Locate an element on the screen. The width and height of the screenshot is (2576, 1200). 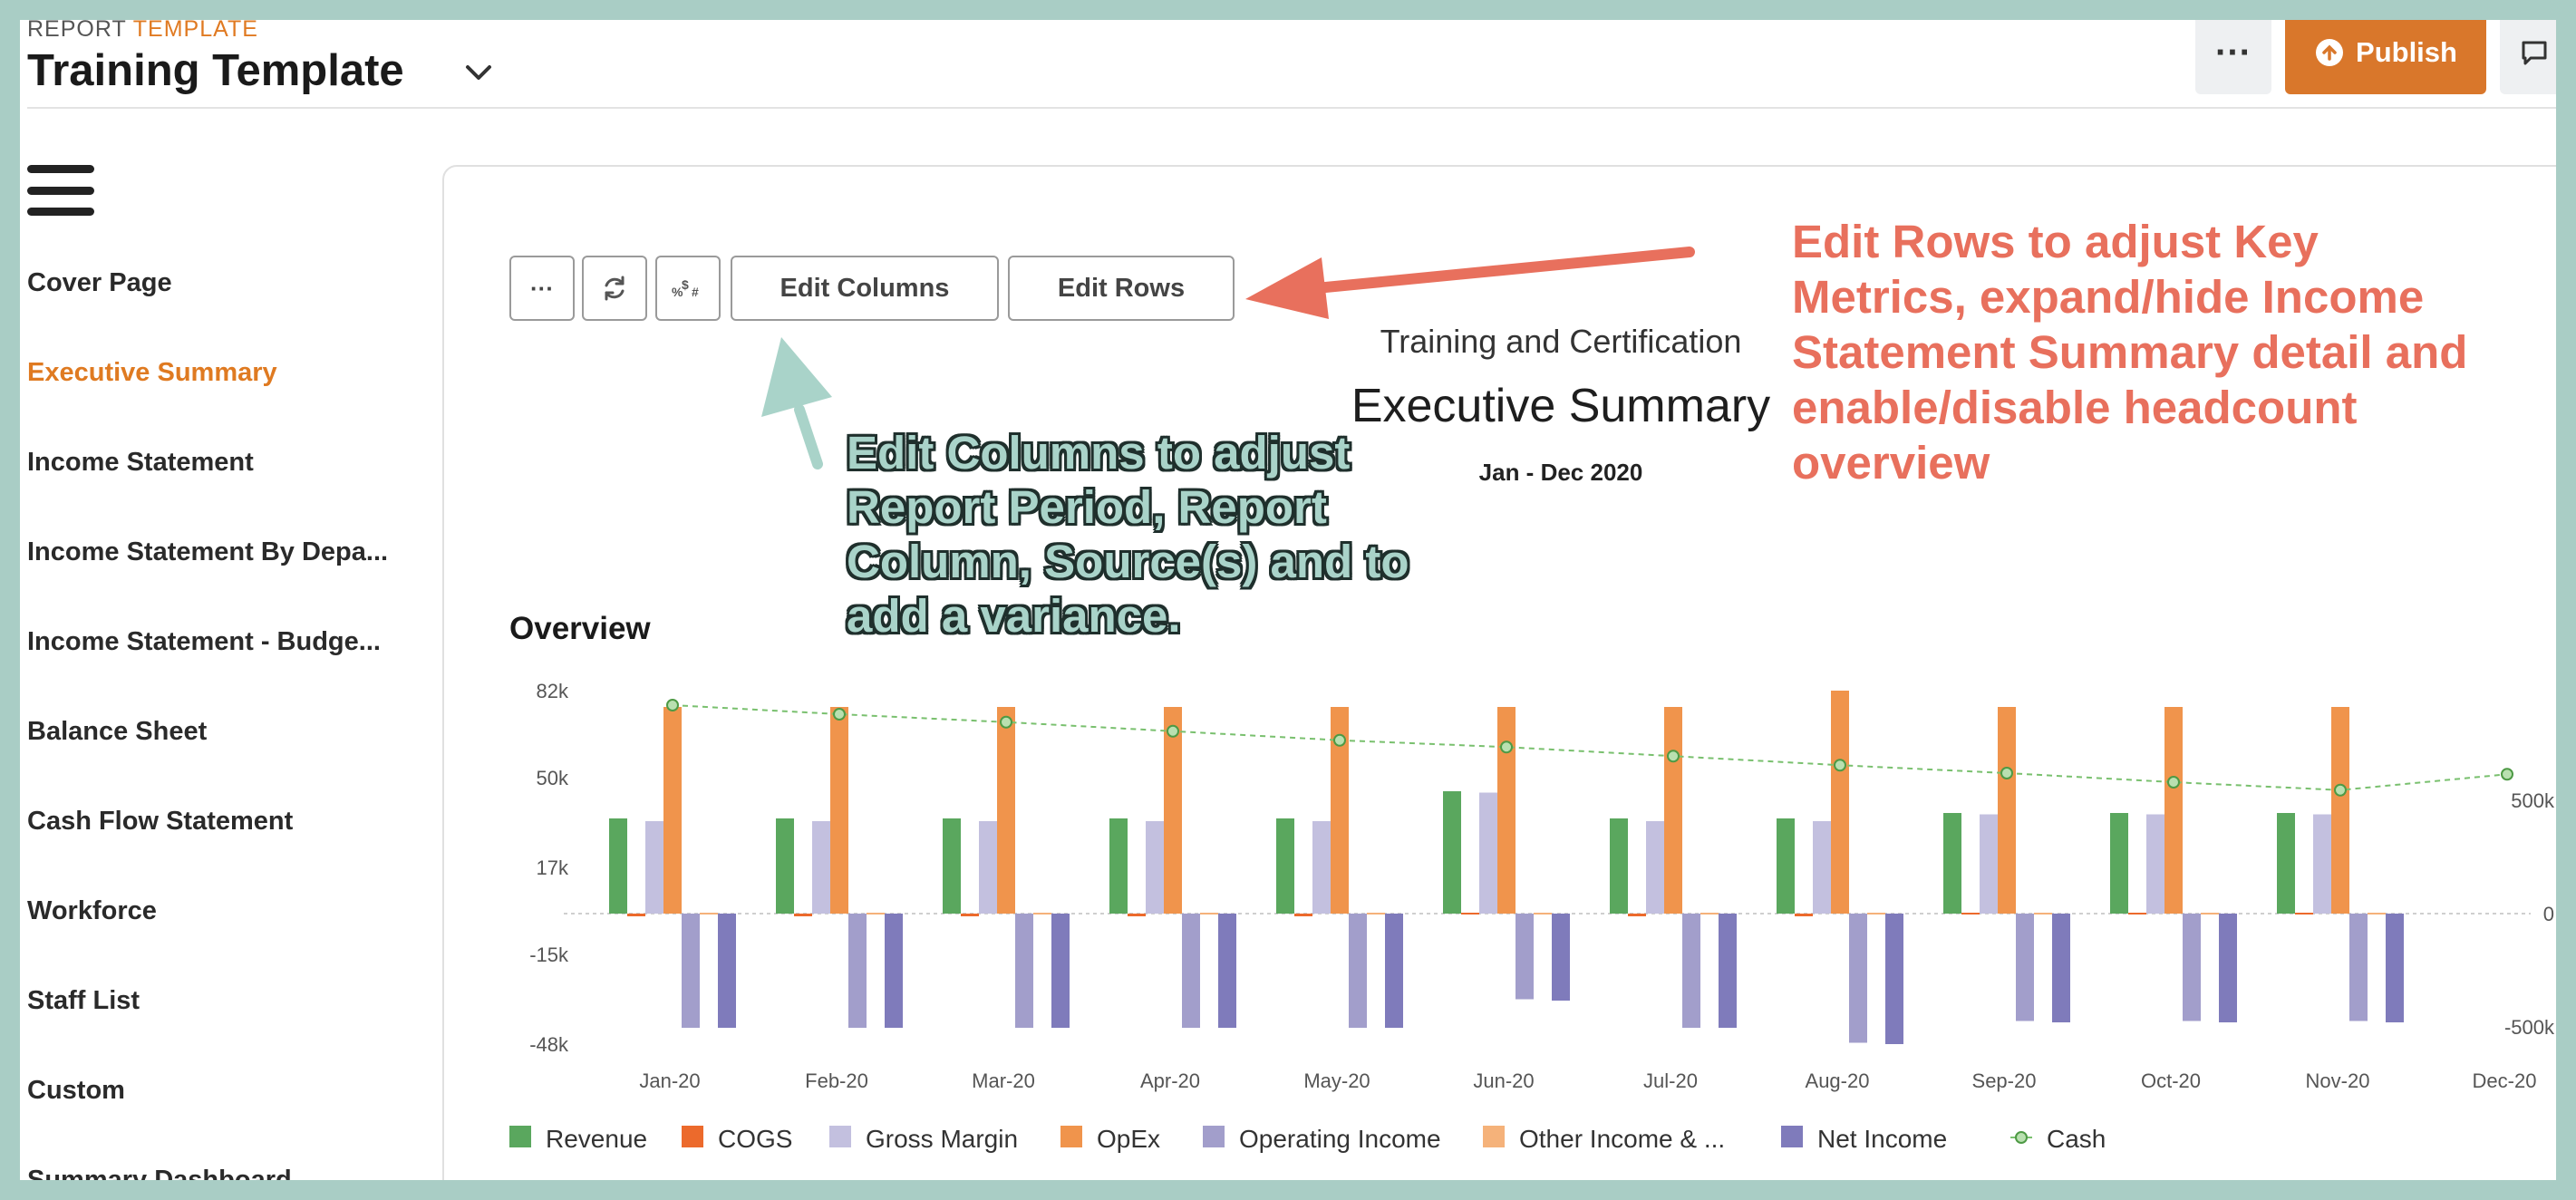
publish-button: Publish is located at coordinates (2385, 57).